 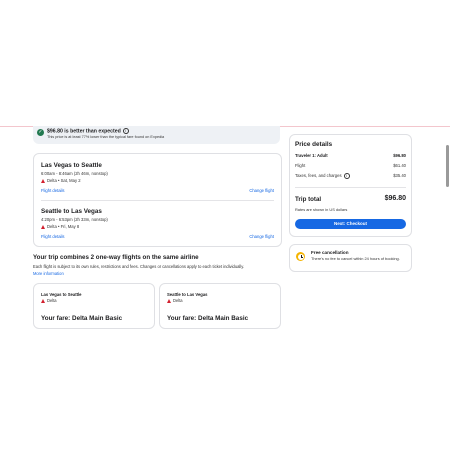 What do you see at coordinates (71, 165) in the screenshot?
I see `flight-1-route: Las Vegas to Seattle` at bounding box center [71, 165].